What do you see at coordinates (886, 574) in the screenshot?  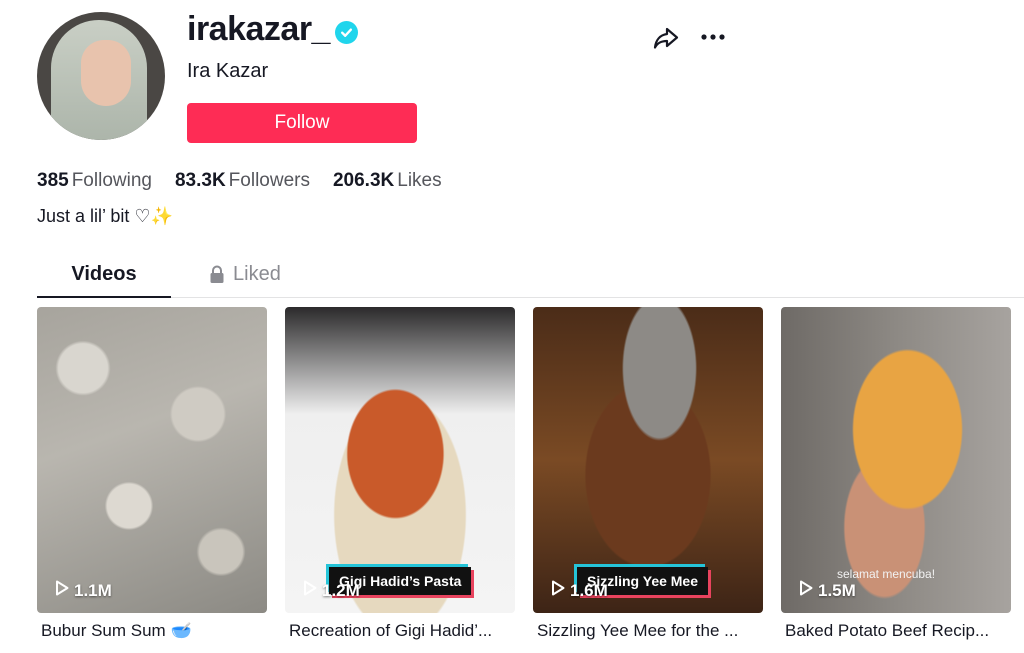 I see `video-sticker-text: selamat mencuba!` at bounding box center [886, 574].